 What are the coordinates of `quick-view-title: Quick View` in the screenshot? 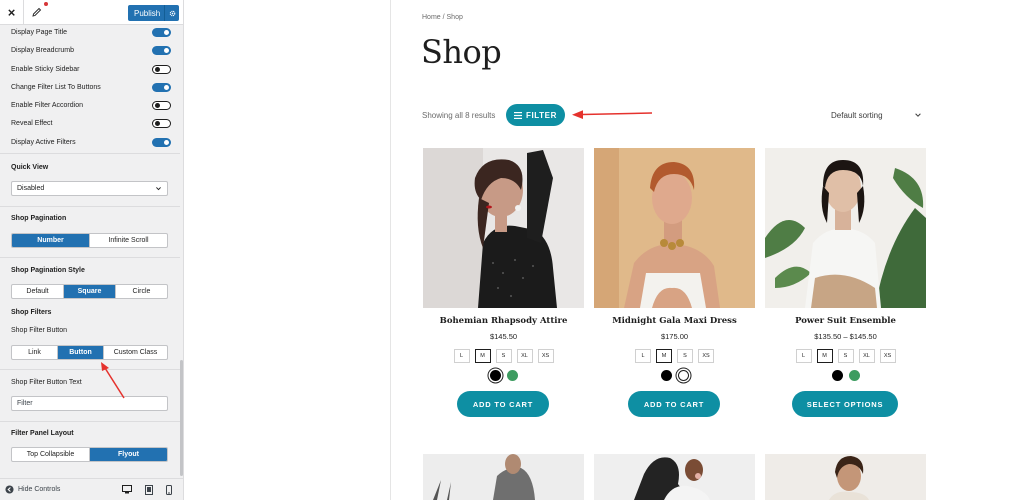 It's located at (30, 167).